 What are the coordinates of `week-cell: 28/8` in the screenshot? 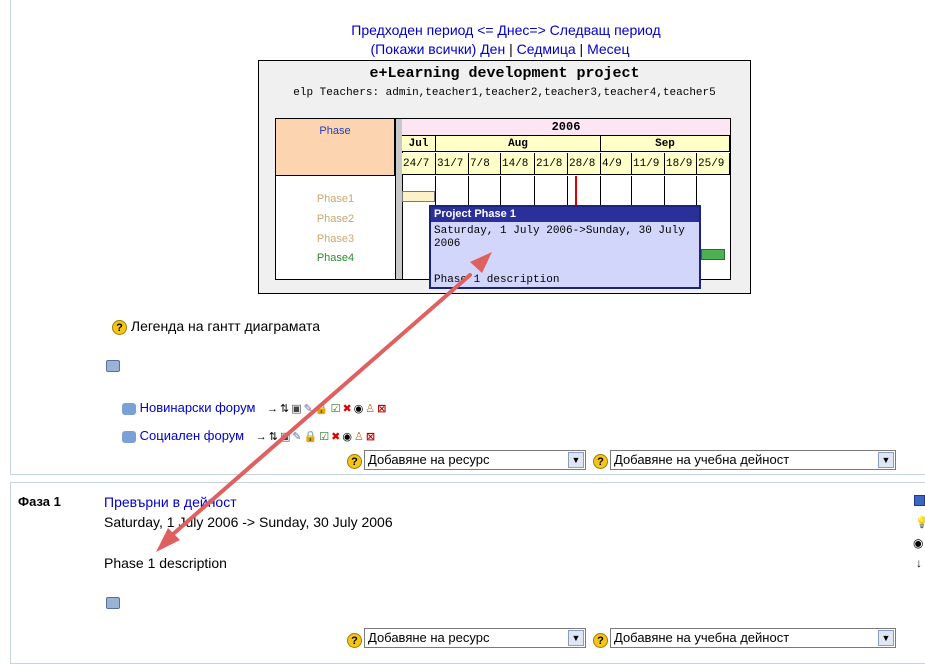 It's located at (584, 164).